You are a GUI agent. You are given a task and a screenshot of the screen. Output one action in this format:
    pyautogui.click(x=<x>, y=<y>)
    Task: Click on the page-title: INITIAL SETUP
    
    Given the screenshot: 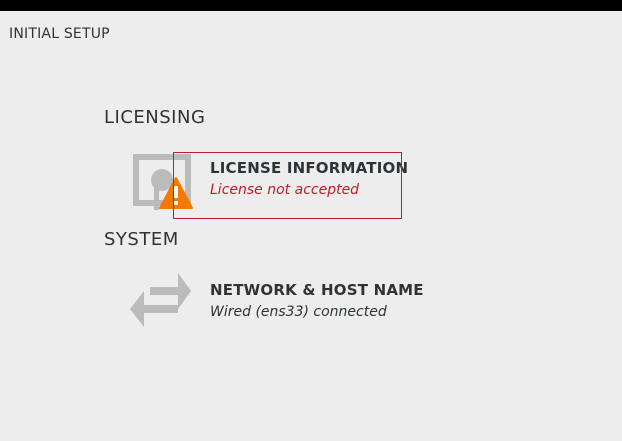 What is the action you would take?
    pyautogui.click(x=59, y=34)
    